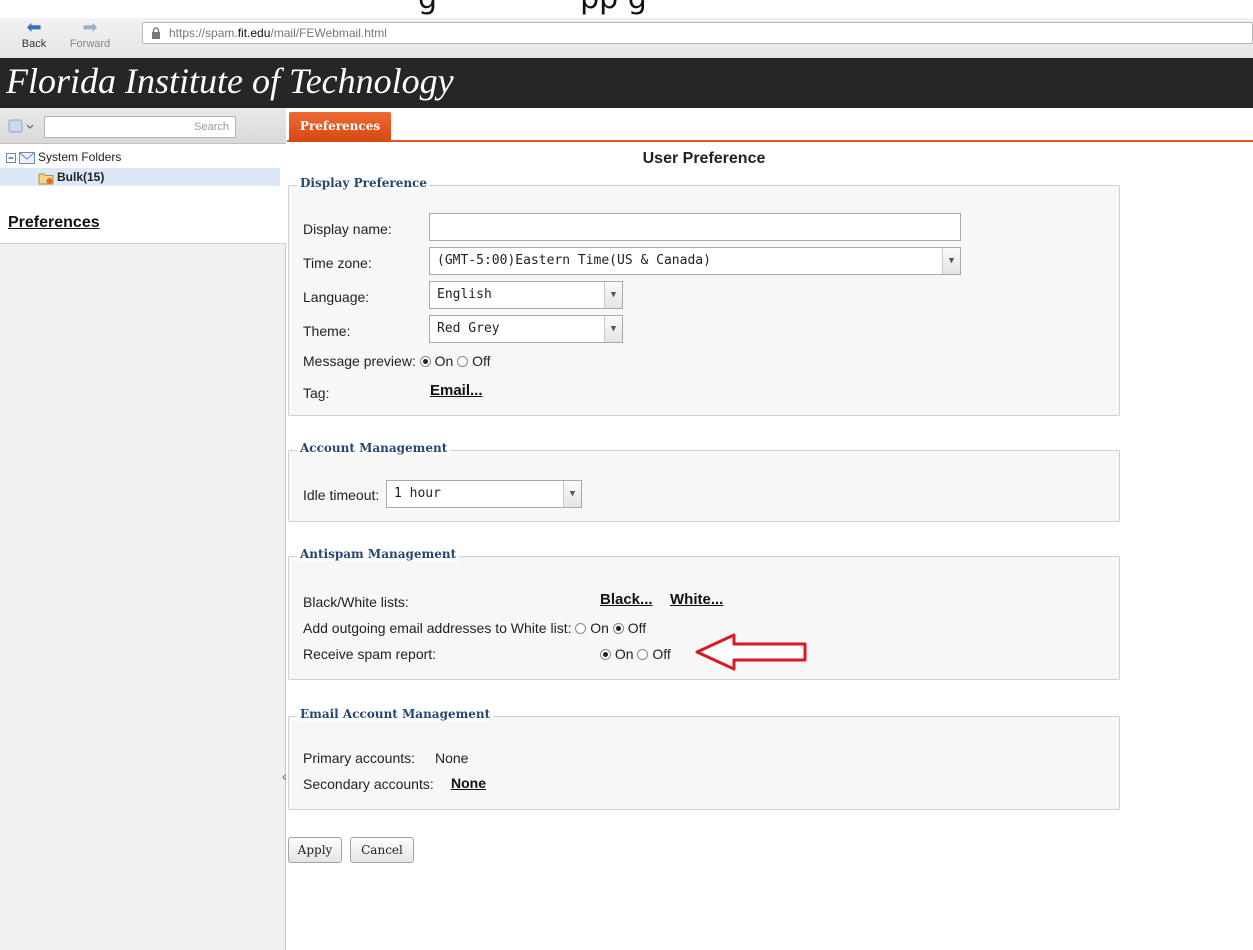 The width and height of the screenshot is (1253, 950). What do you see at coordinates (11, 157) in the screenshot?
I see `collapse-icon` at bounding box center [11, 157].